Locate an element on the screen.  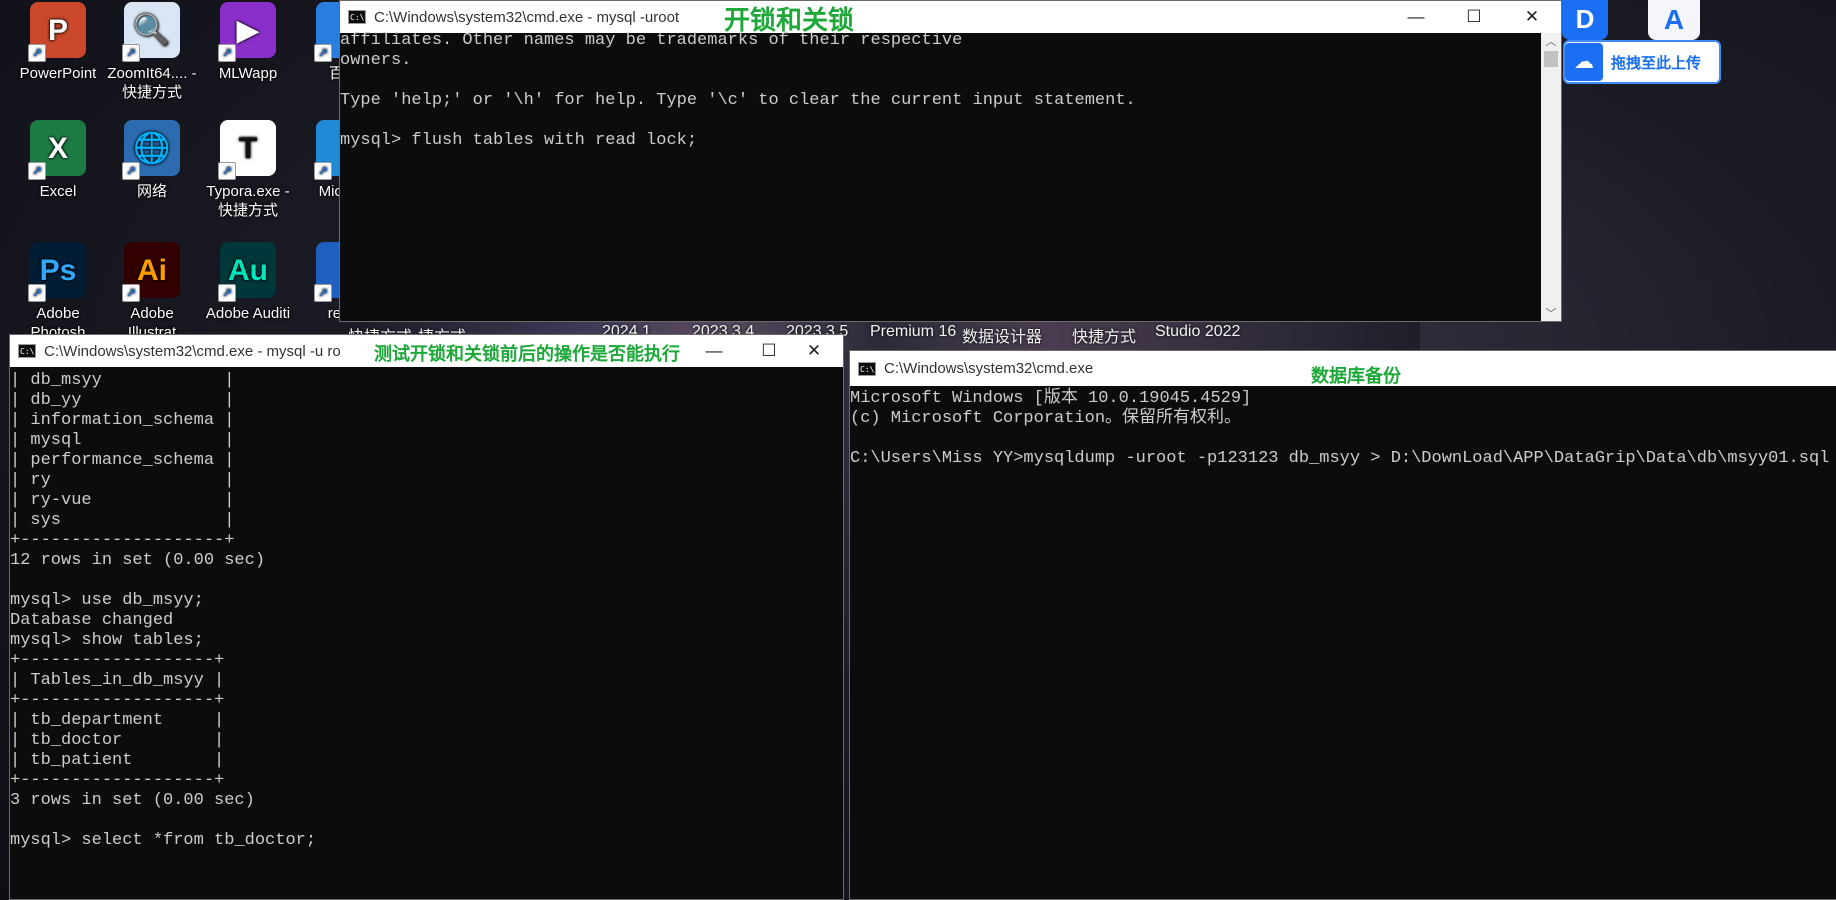
desktop-icon: Ps ↗ Adobe Photosh is located at coordinates (58, 291).